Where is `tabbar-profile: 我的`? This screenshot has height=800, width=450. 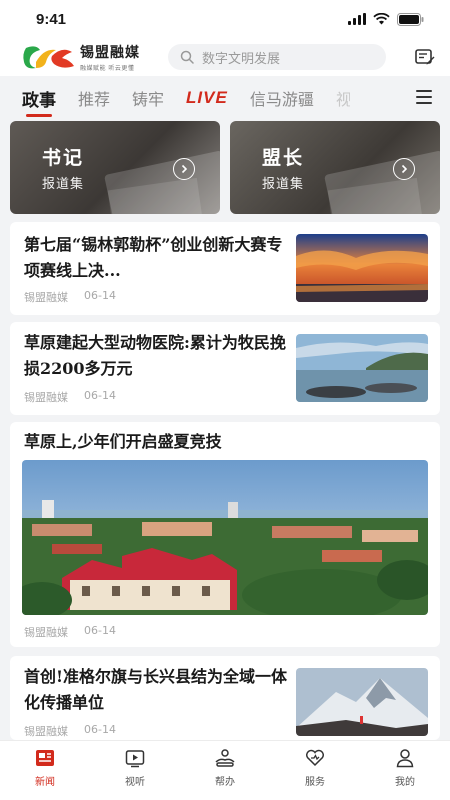
tabbar-profile: 我的 is located at coordinates (405, 770).